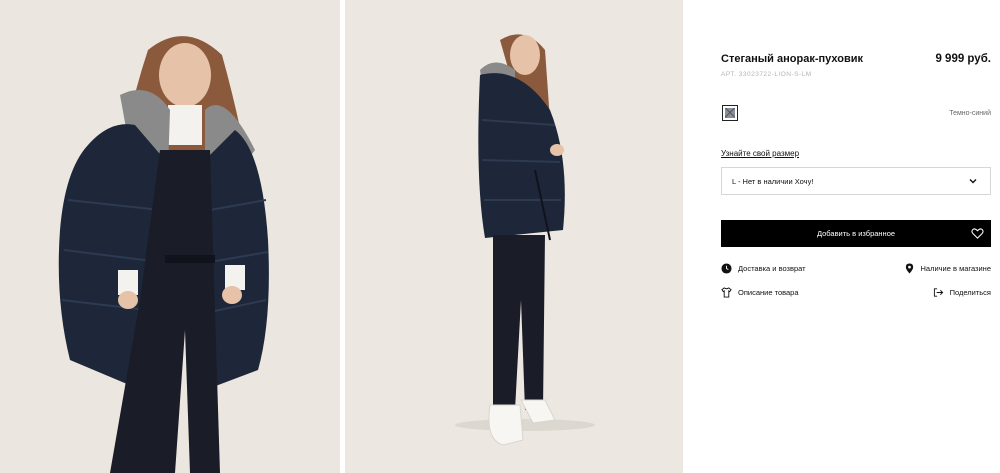 Image resolution: width=1000 pixels, height=473 pixels. I want to click on color-name: Темно-синий, so click(970, 113).